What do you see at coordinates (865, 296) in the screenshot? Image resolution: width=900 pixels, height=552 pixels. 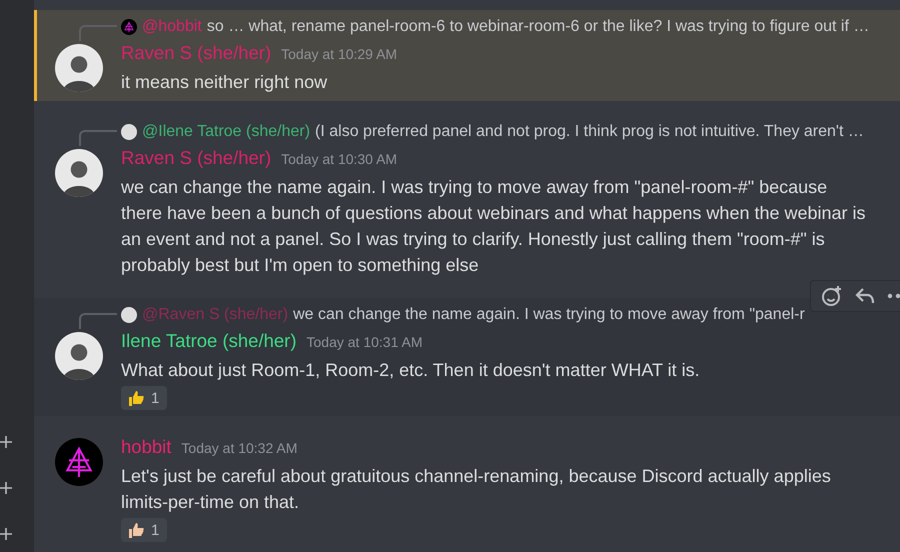 I see `reply-button` at bounding box center [865, 296].